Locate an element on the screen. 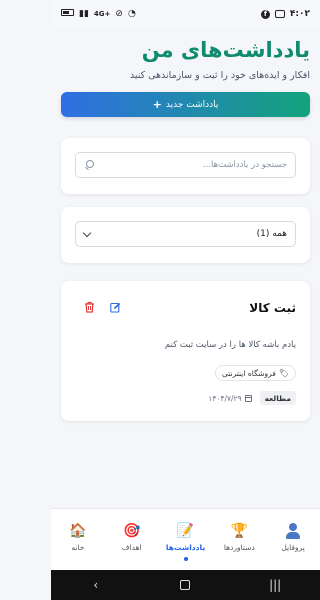  note-actions is located at coordinates (102, 307).